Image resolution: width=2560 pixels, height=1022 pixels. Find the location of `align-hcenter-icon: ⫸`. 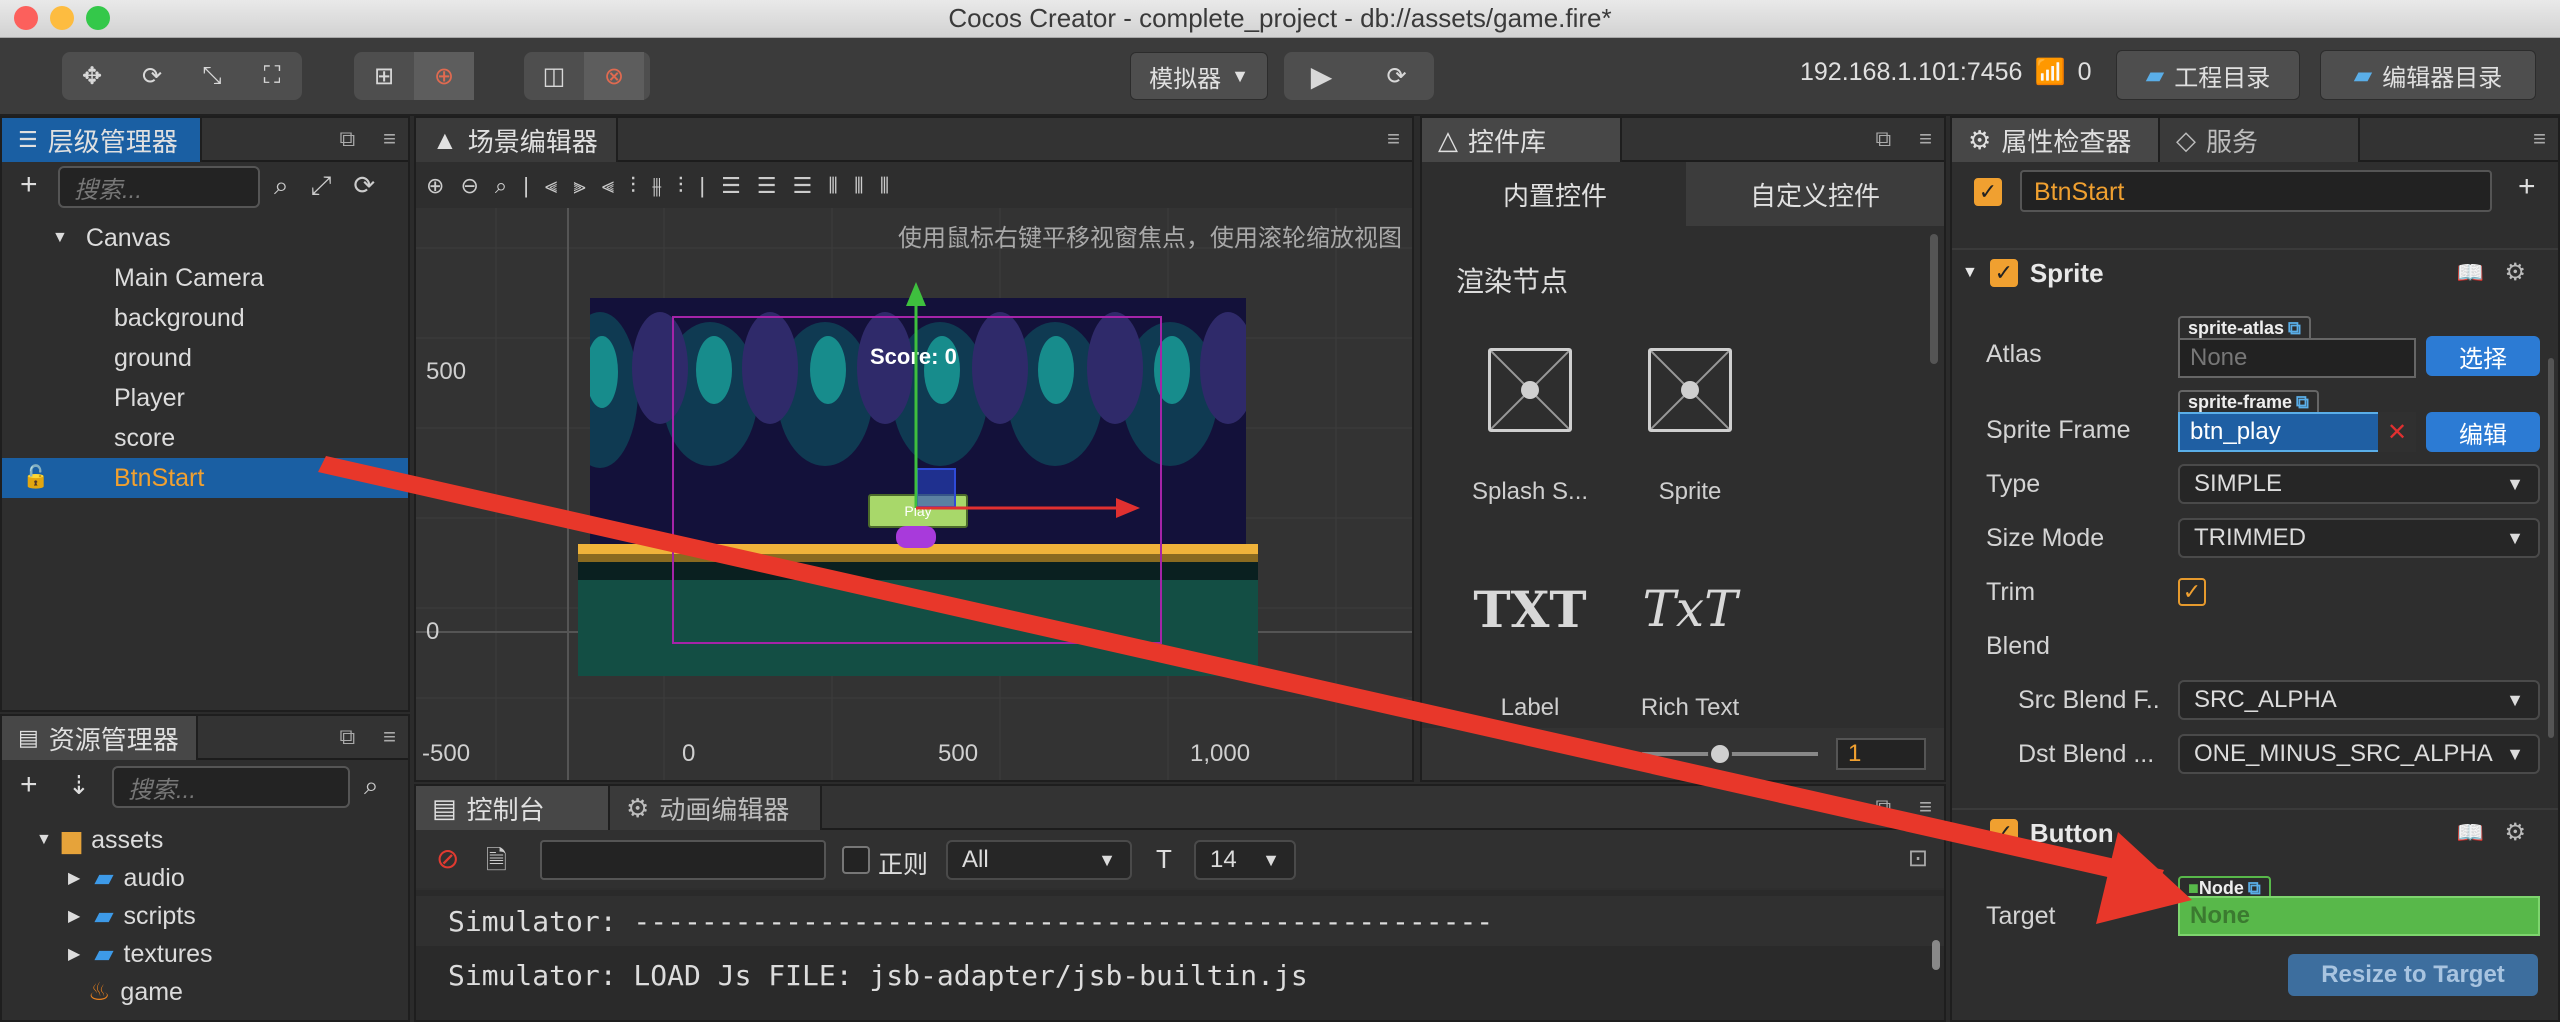

align-hcenter-icon: ⫸ is located at coordinates (579, 186).